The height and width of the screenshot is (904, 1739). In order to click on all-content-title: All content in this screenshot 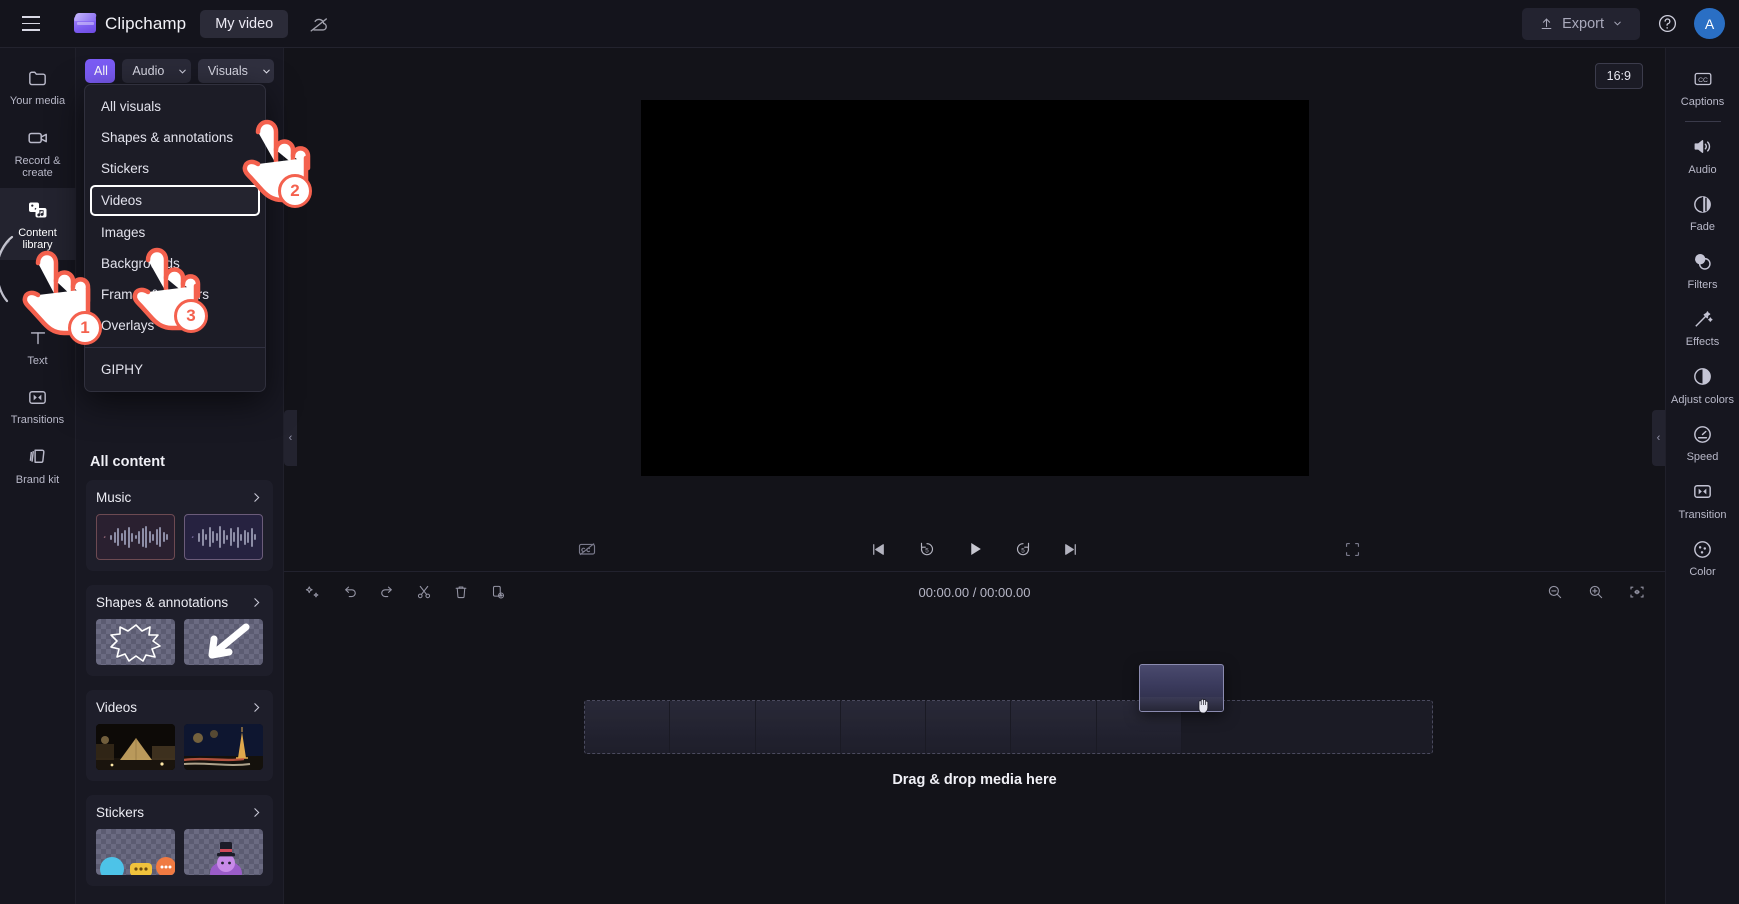, I will do `click(127, 462)`.